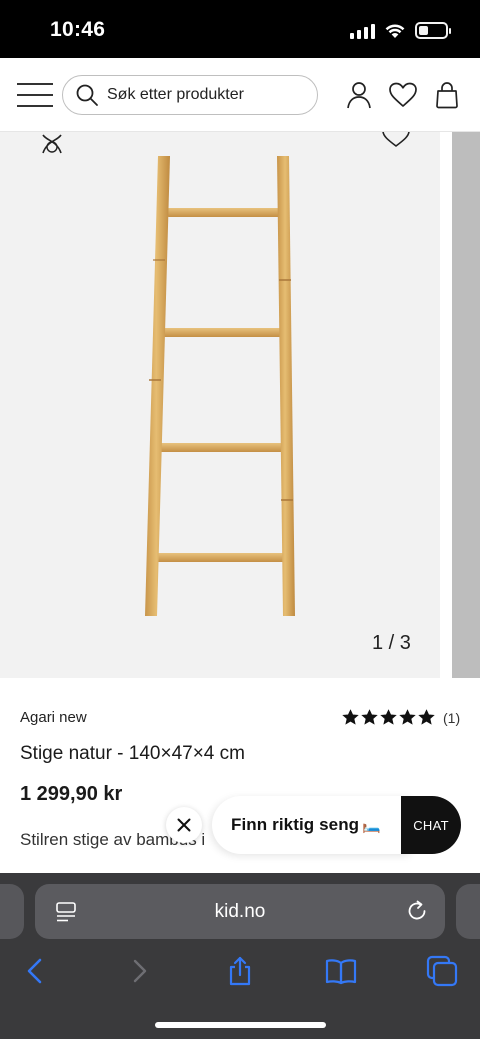 Image resolution: width=480 pixels, height=1039 pixels. I want to click on status-bar: 10:46, so click(240, 29).